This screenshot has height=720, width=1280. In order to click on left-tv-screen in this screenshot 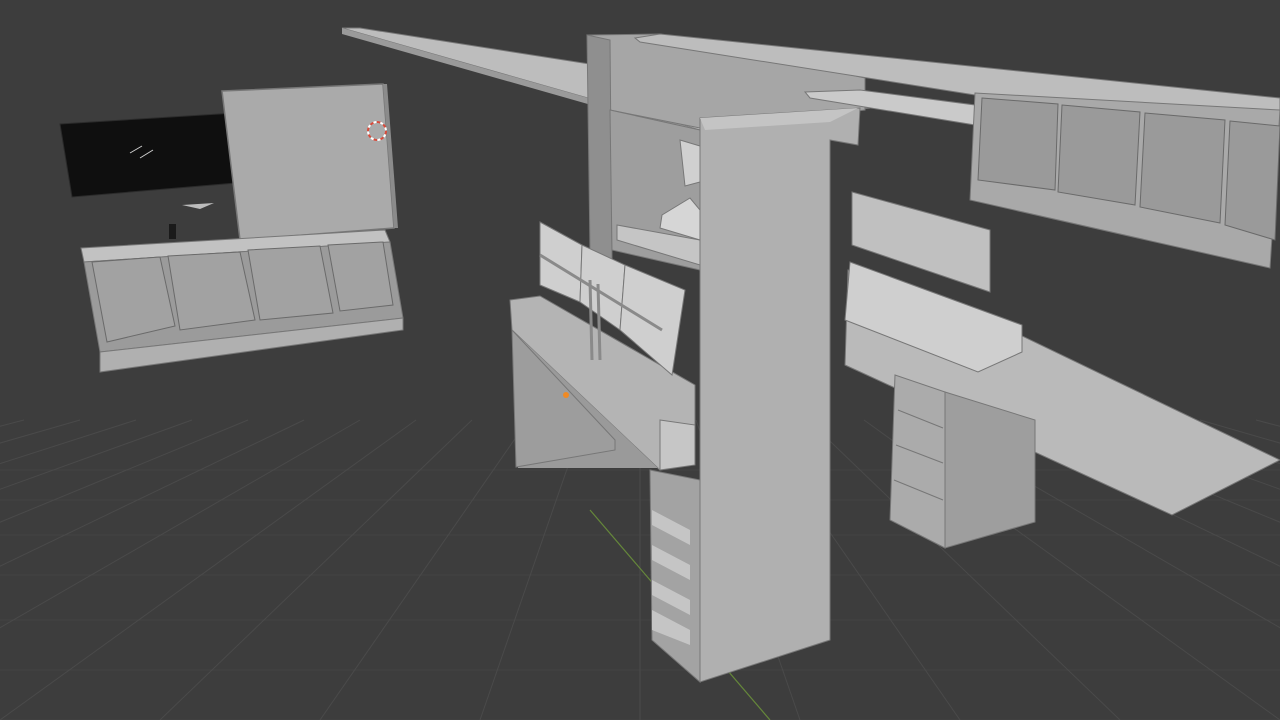, I will do `click(148, 161)`.